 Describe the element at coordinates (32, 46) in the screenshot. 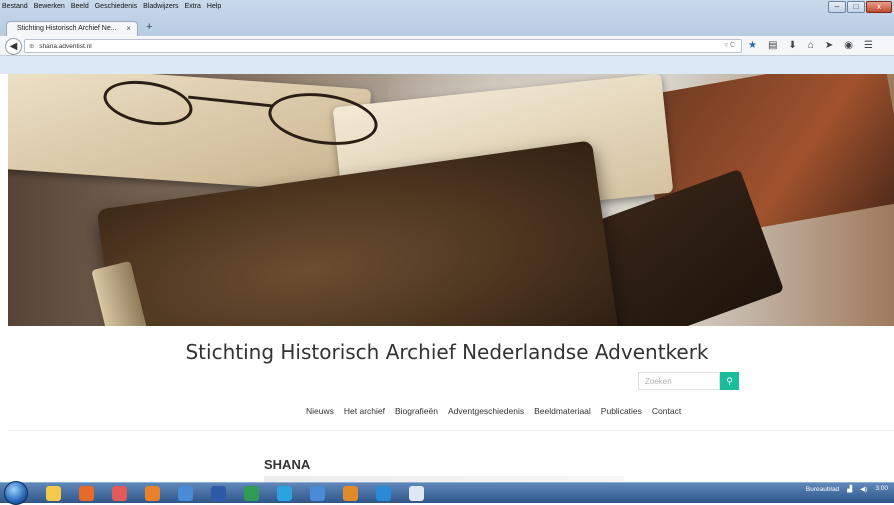

I see `globe-icon: ⊕` at that location.